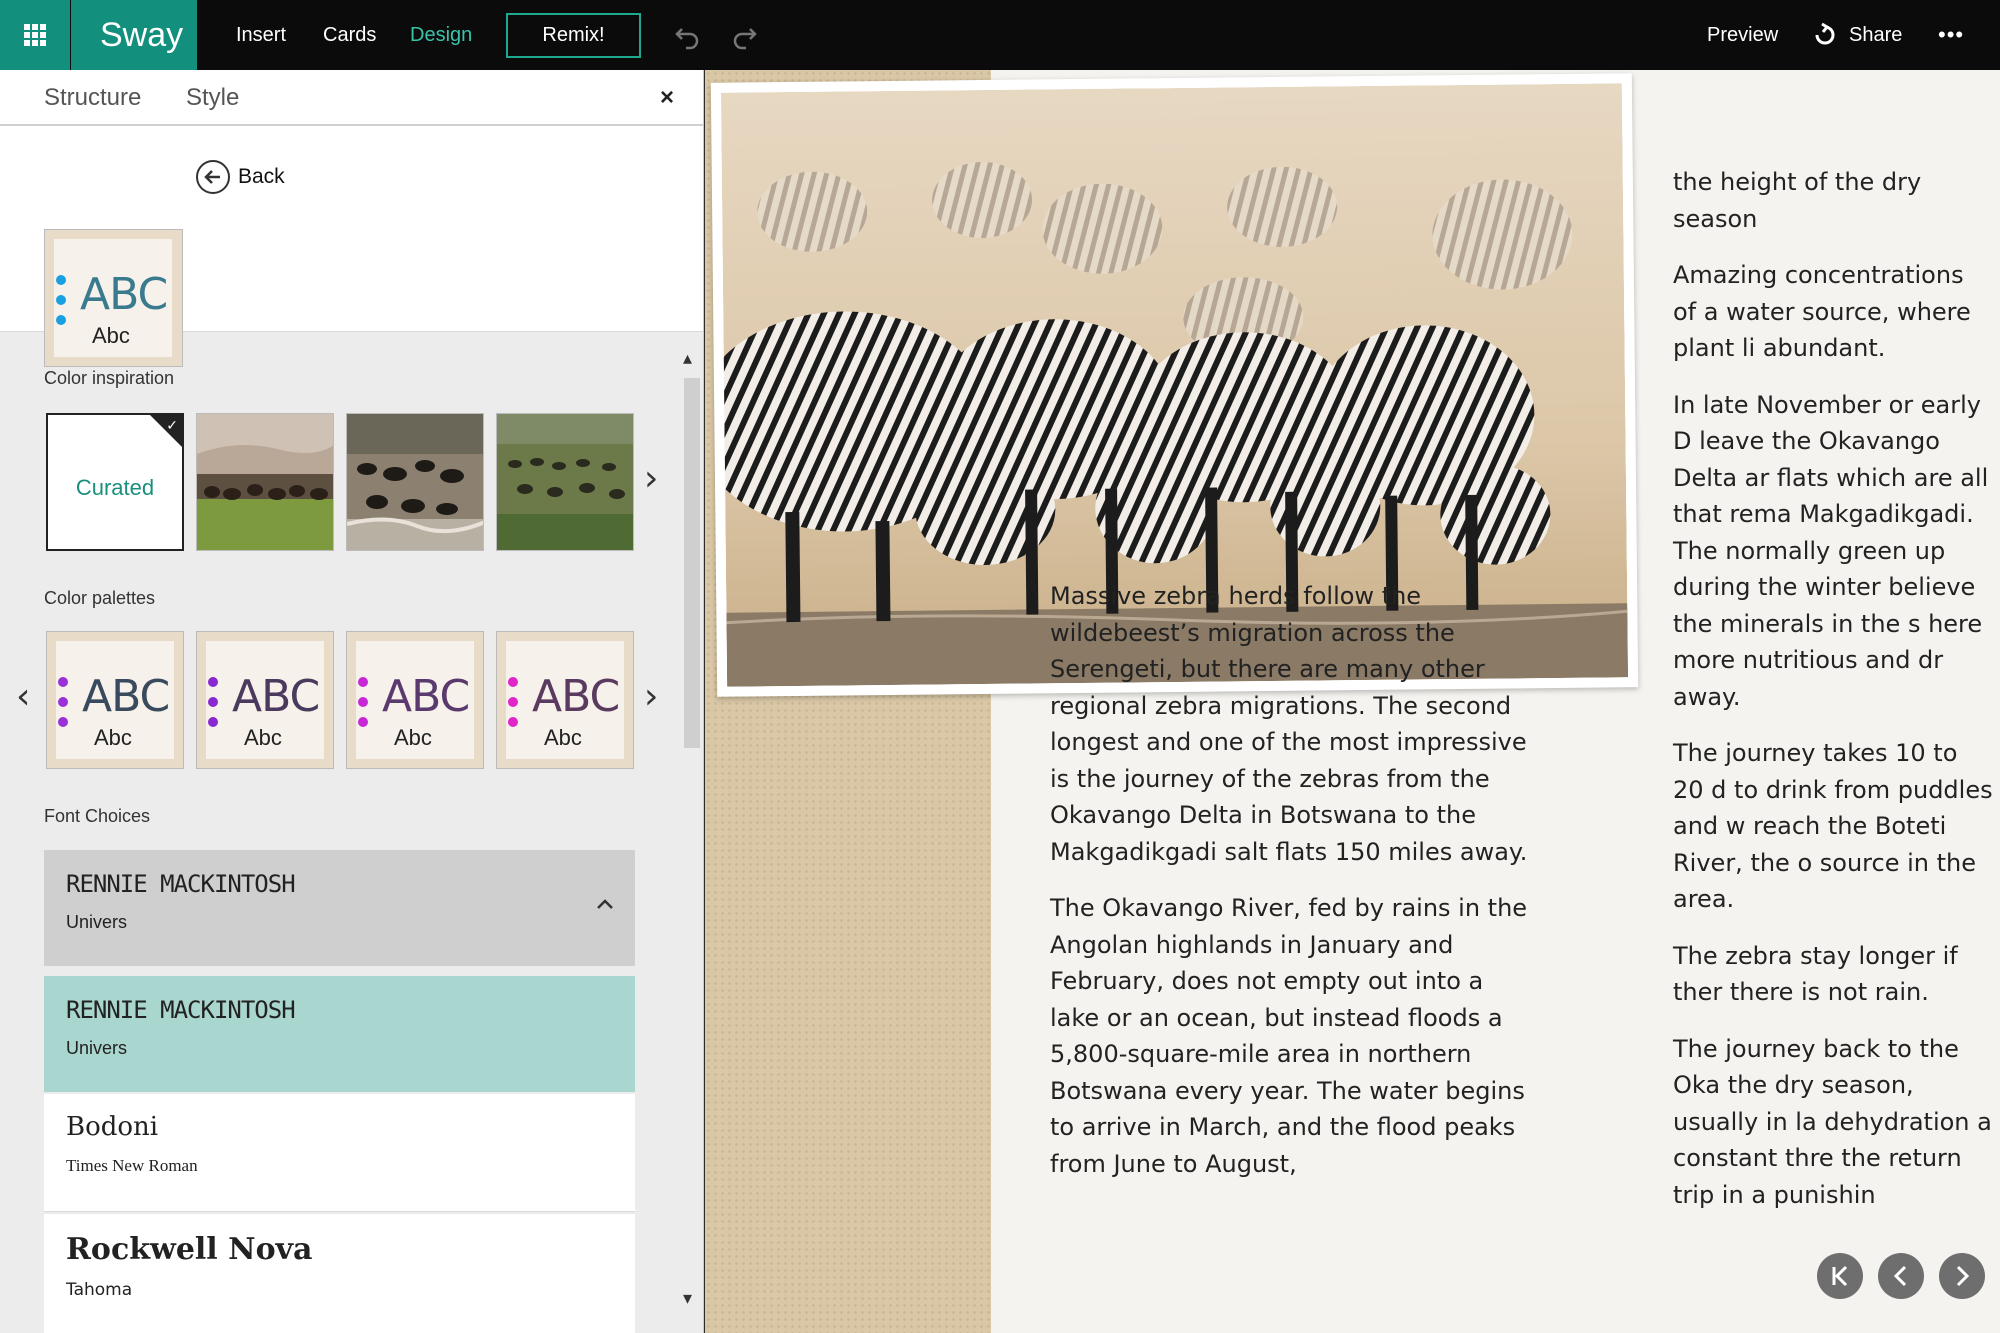 The image size is (2000, 1333). What do you see at coordinates (92, 98) in the screenshot?
I see `tab-structure: Structure` at bounding box center [92, 98].